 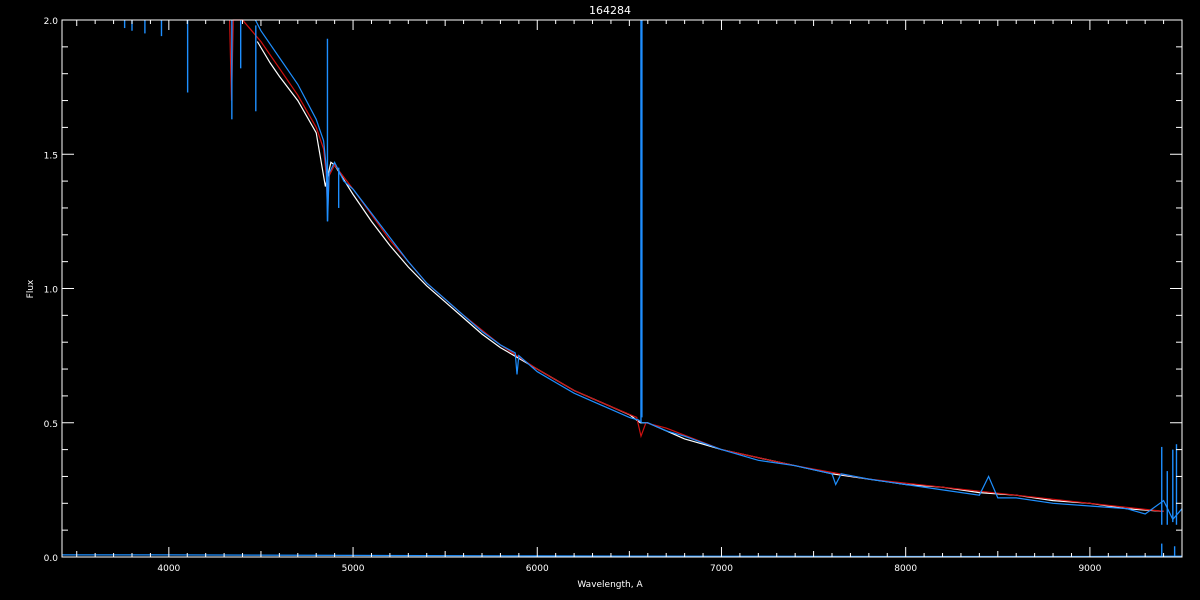 What do you see at coordinates (1089, 569) in the screenshot?
I see `x-tick-label: 9000` at bounding box center [1089, 569].